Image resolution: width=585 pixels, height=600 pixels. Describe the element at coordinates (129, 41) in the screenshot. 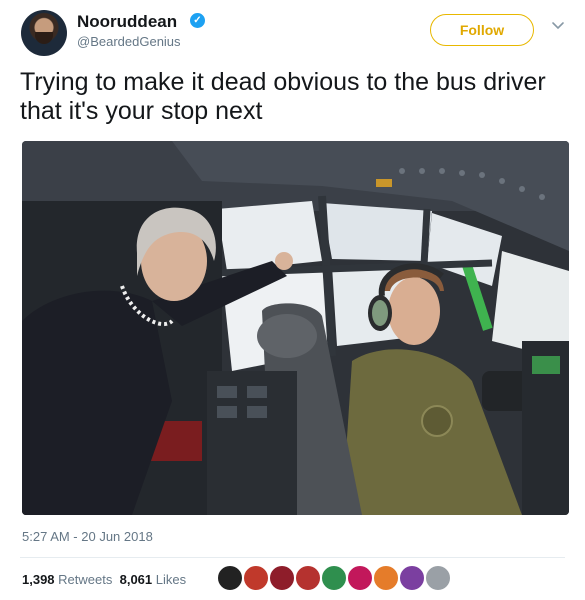

I see `author-handle: @BeardedGenius` at that location.